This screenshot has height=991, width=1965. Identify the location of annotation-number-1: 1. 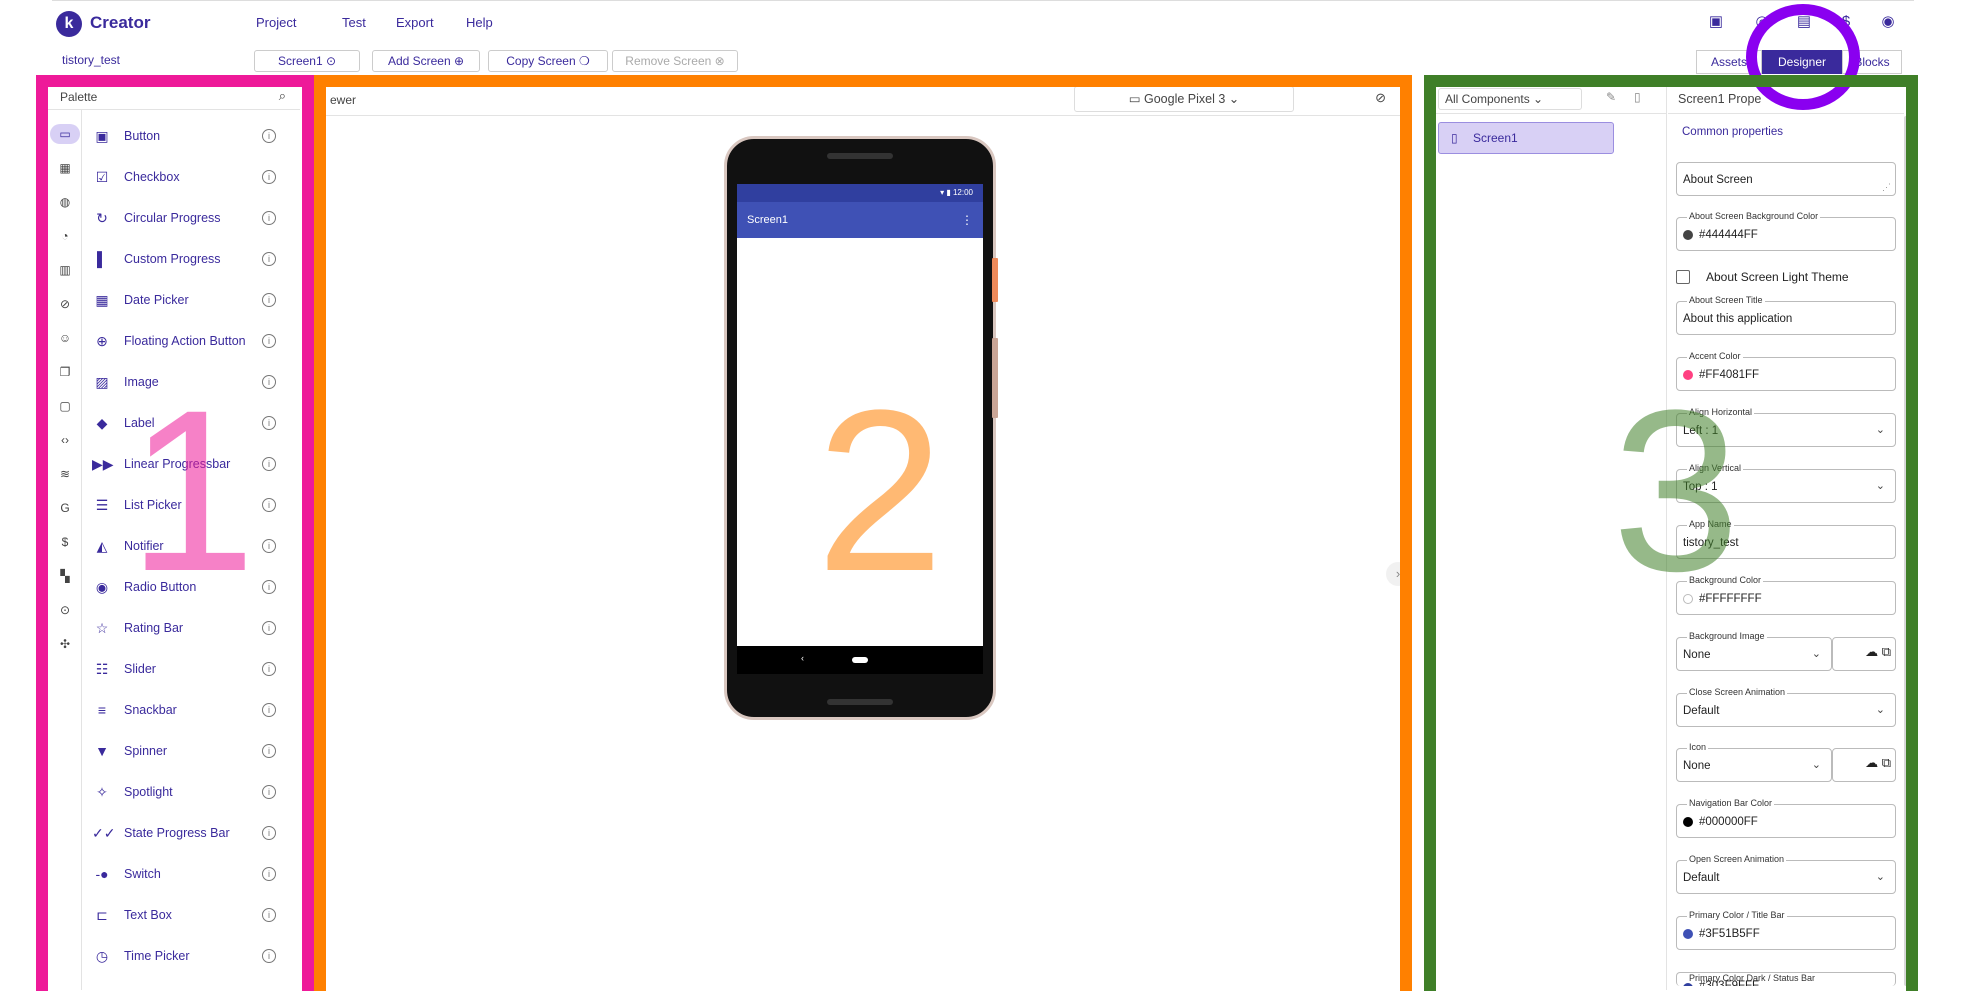
(192, 490).